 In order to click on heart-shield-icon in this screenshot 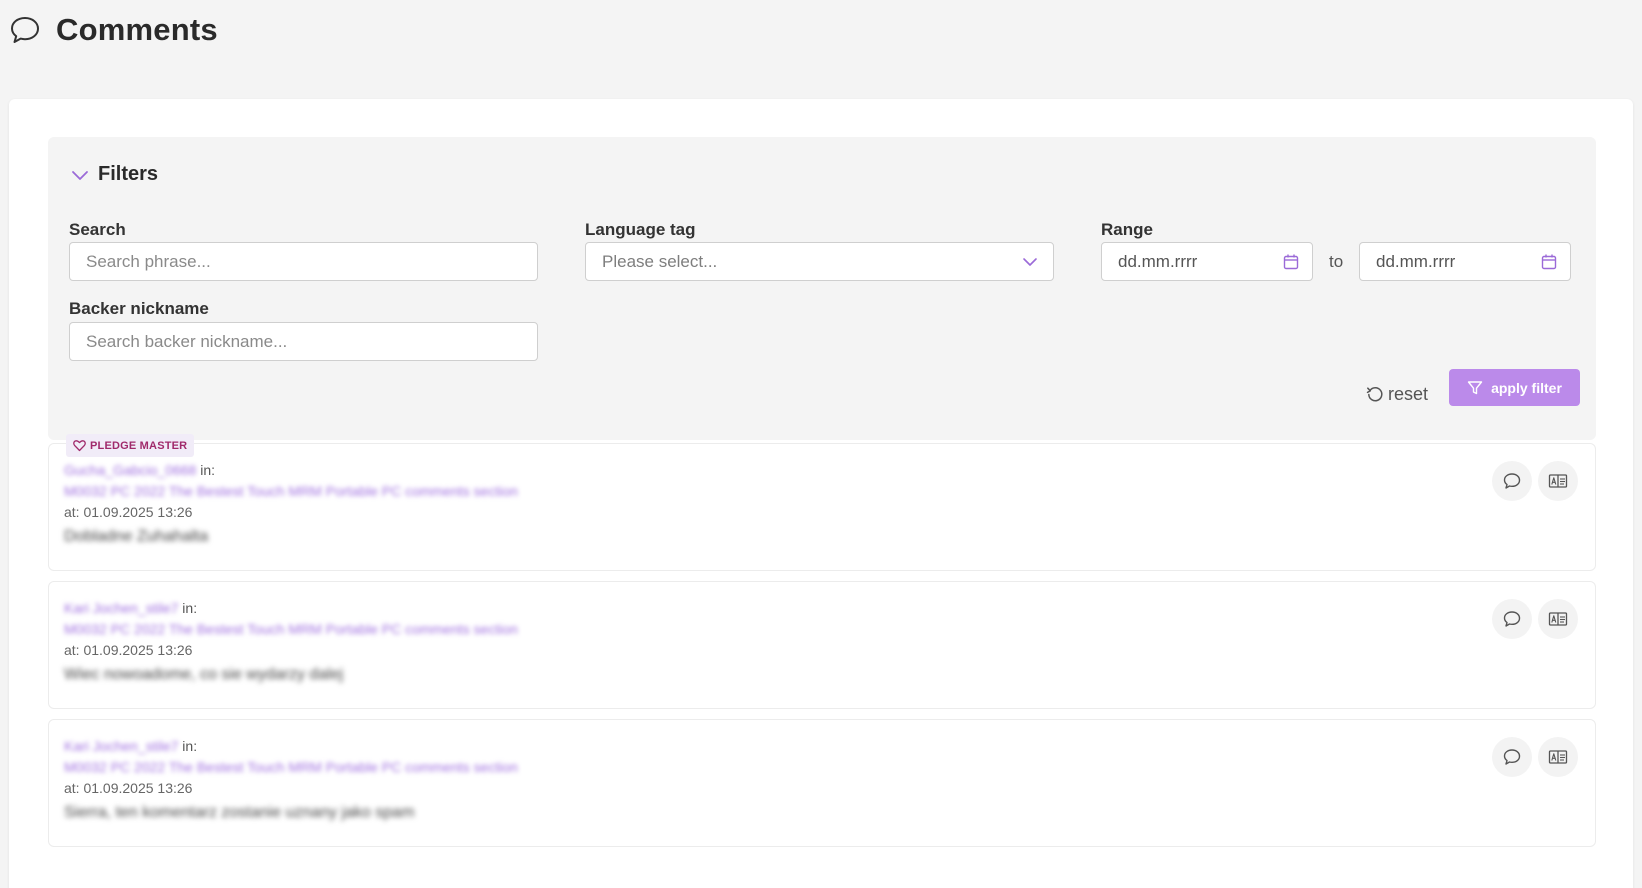, I will do `click(79, 446)`.